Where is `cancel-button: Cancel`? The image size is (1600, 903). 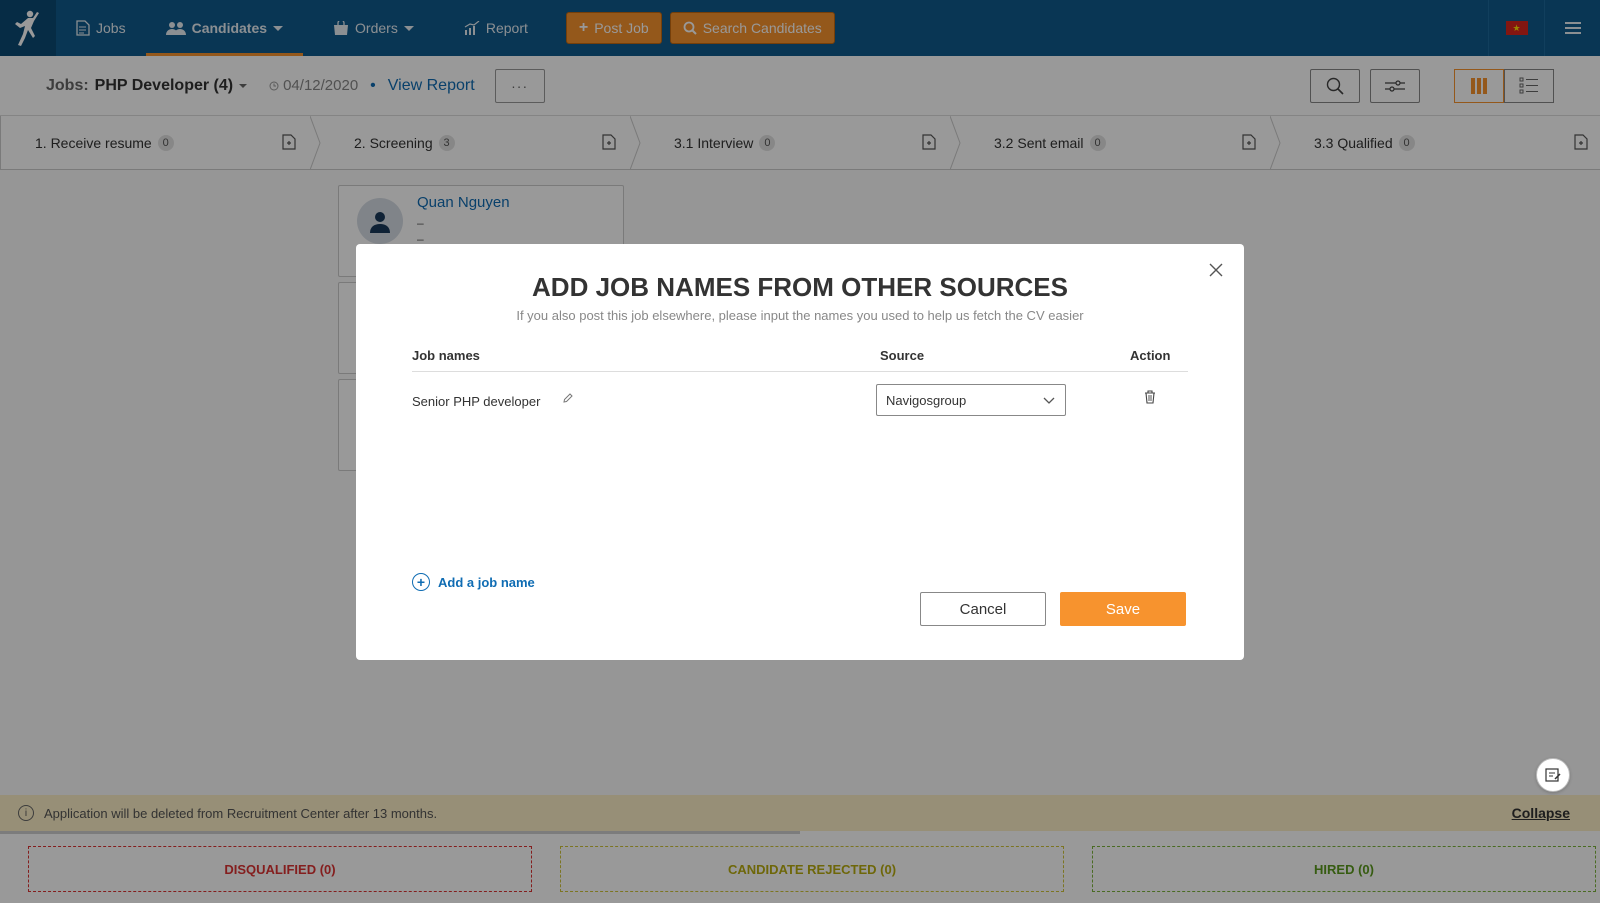 cancel-button: Cancel is located at coordinates (983, 609).